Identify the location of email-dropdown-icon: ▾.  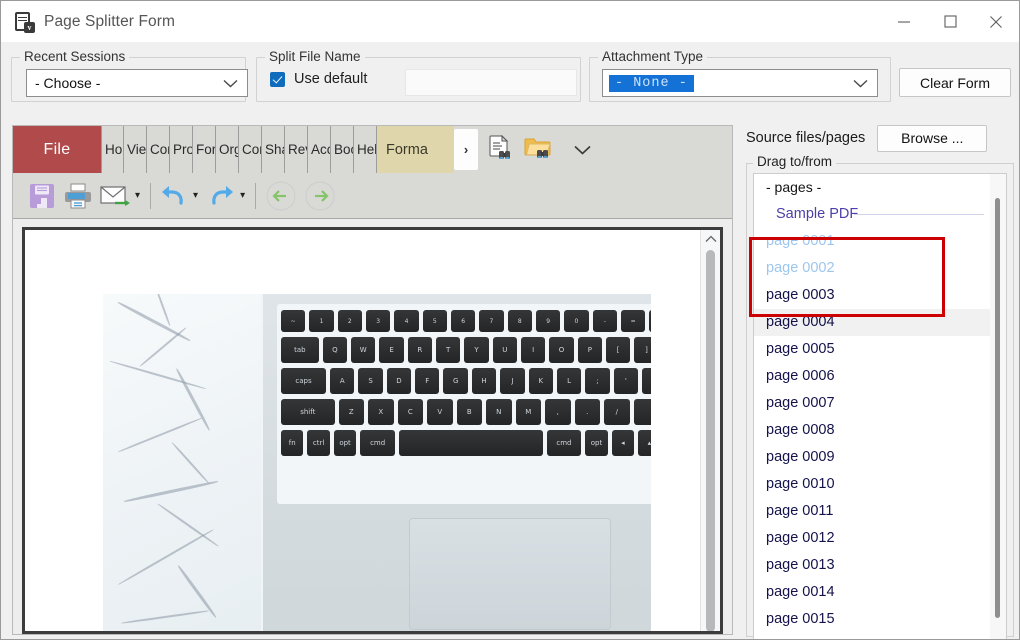
(137, 195).